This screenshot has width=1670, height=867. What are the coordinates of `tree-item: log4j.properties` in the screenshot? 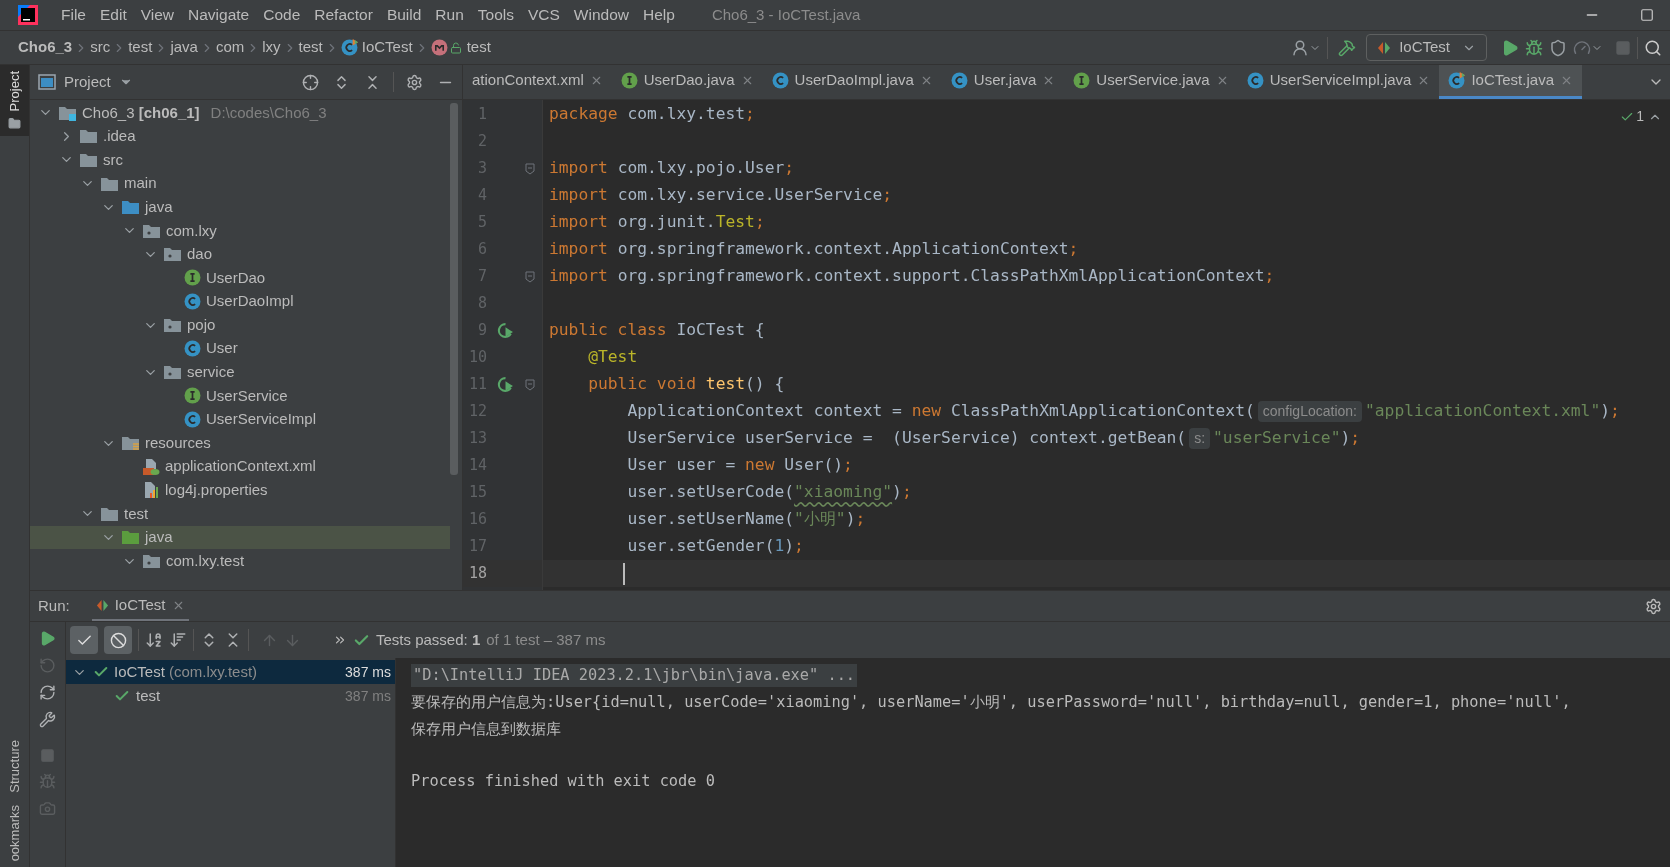 It's located at (240, 490).